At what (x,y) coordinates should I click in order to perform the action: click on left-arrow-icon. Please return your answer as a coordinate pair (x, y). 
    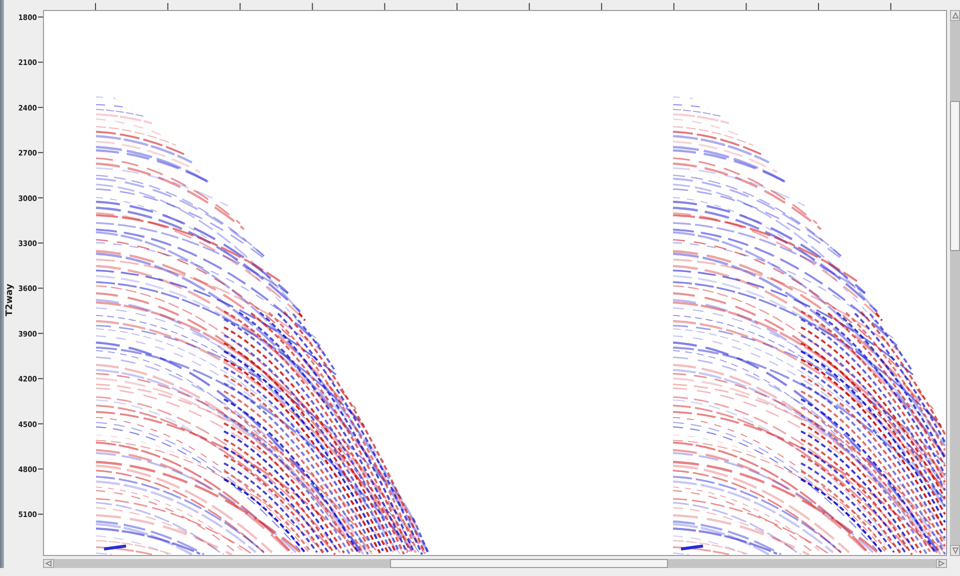
    Looking at the image, I should click on (48, 563).